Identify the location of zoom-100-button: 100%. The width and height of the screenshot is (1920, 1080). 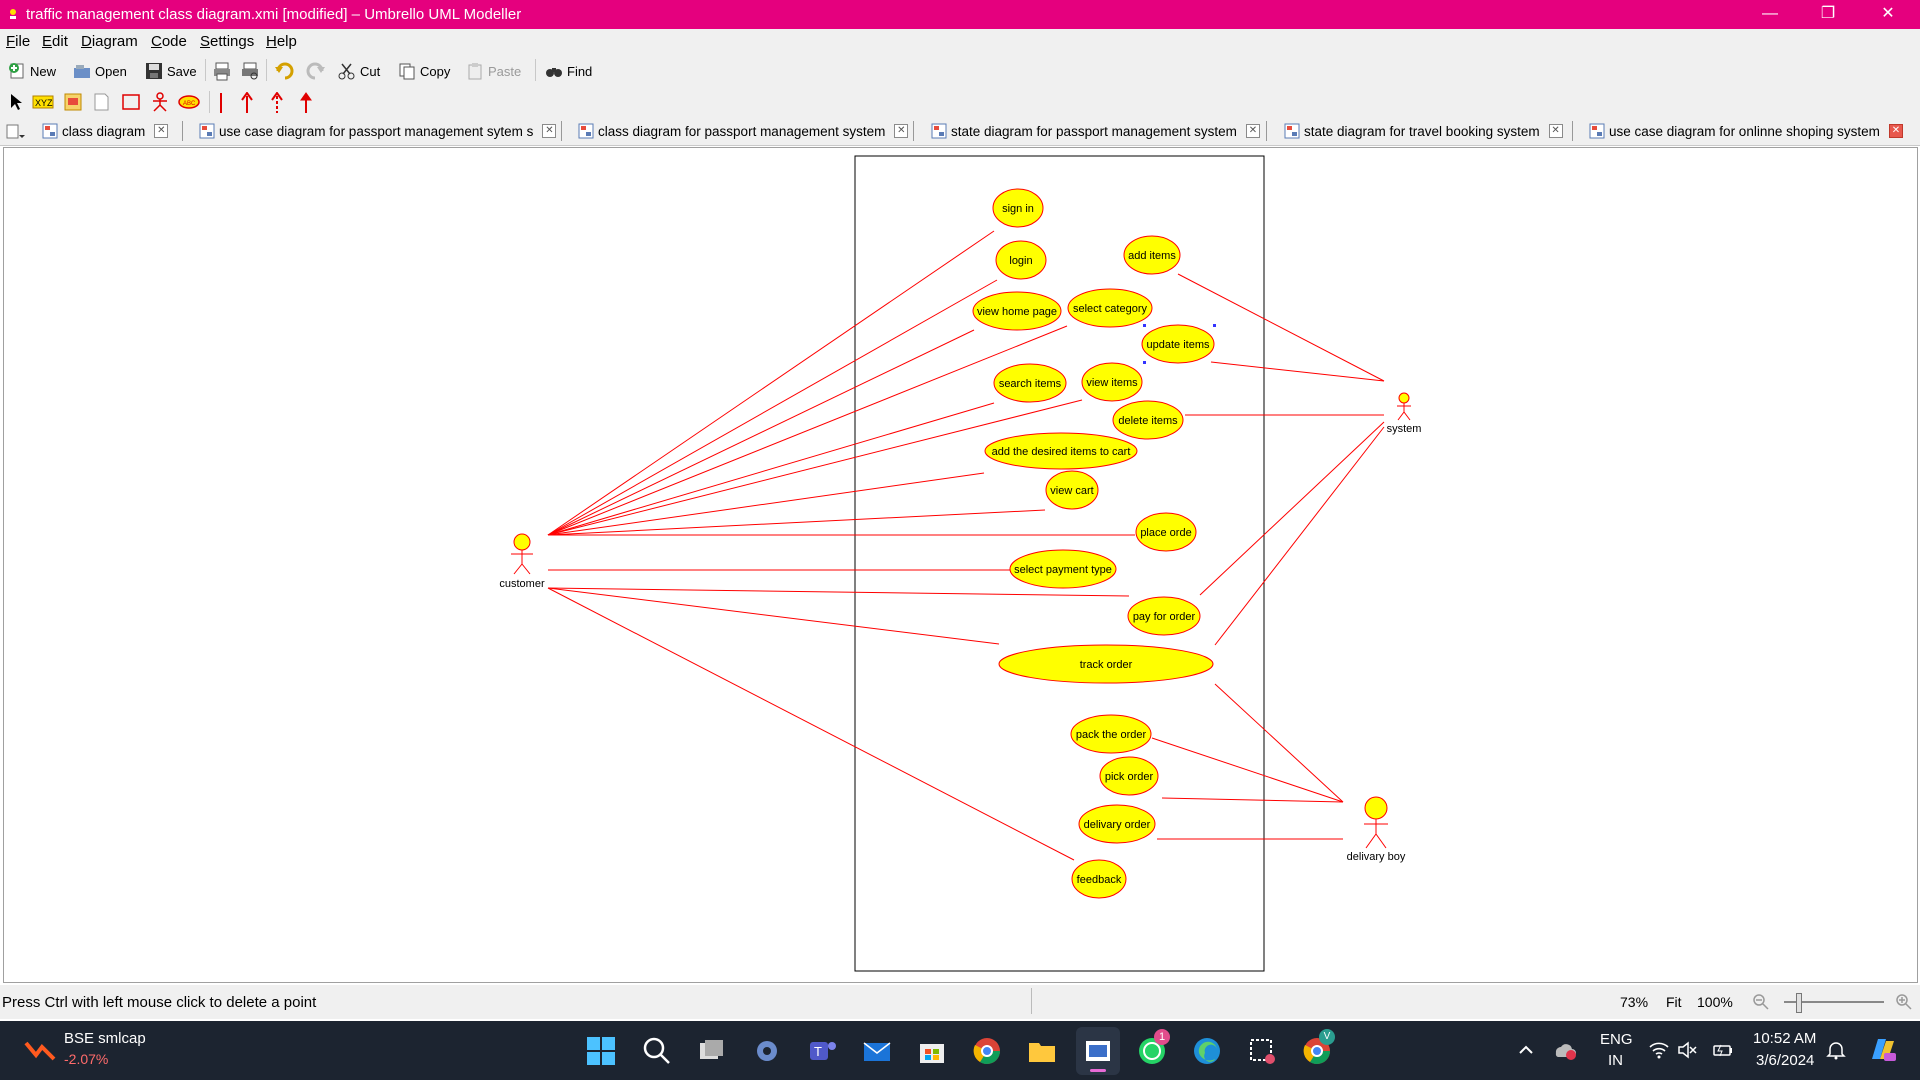
(1715, 1002).